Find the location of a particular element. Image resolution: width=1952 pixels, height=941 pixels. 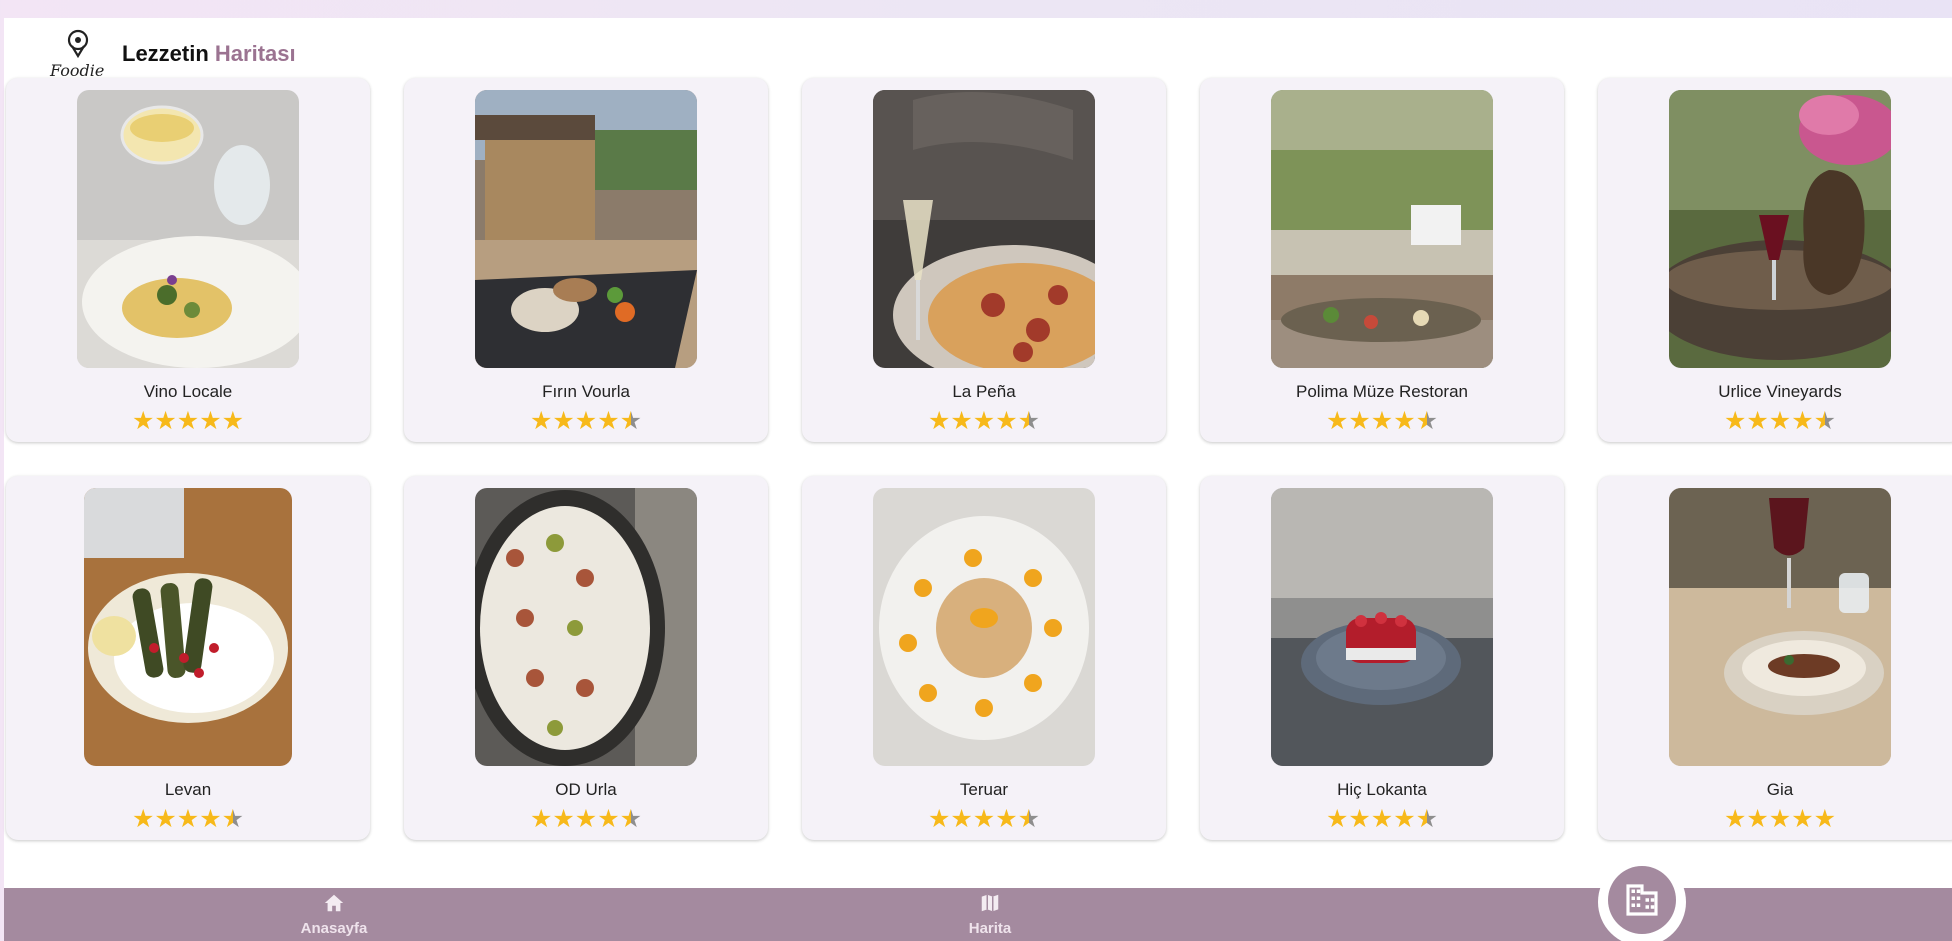

restaurant-card: Polima Müze Restoran ★★★★★ is located at coordinates (1382, 260).